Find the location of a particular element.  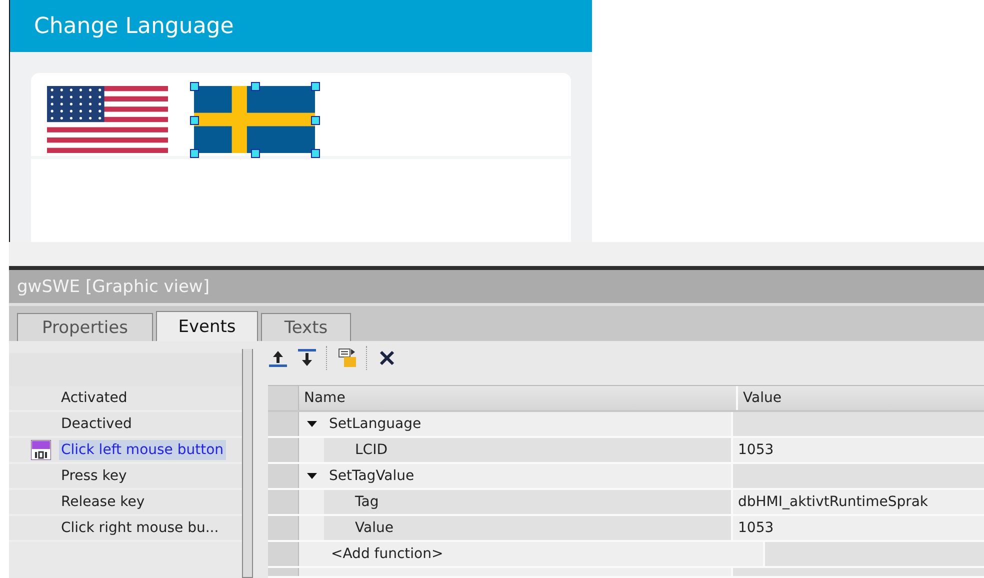

event-item: Release key is located at coordinates (103, 502).